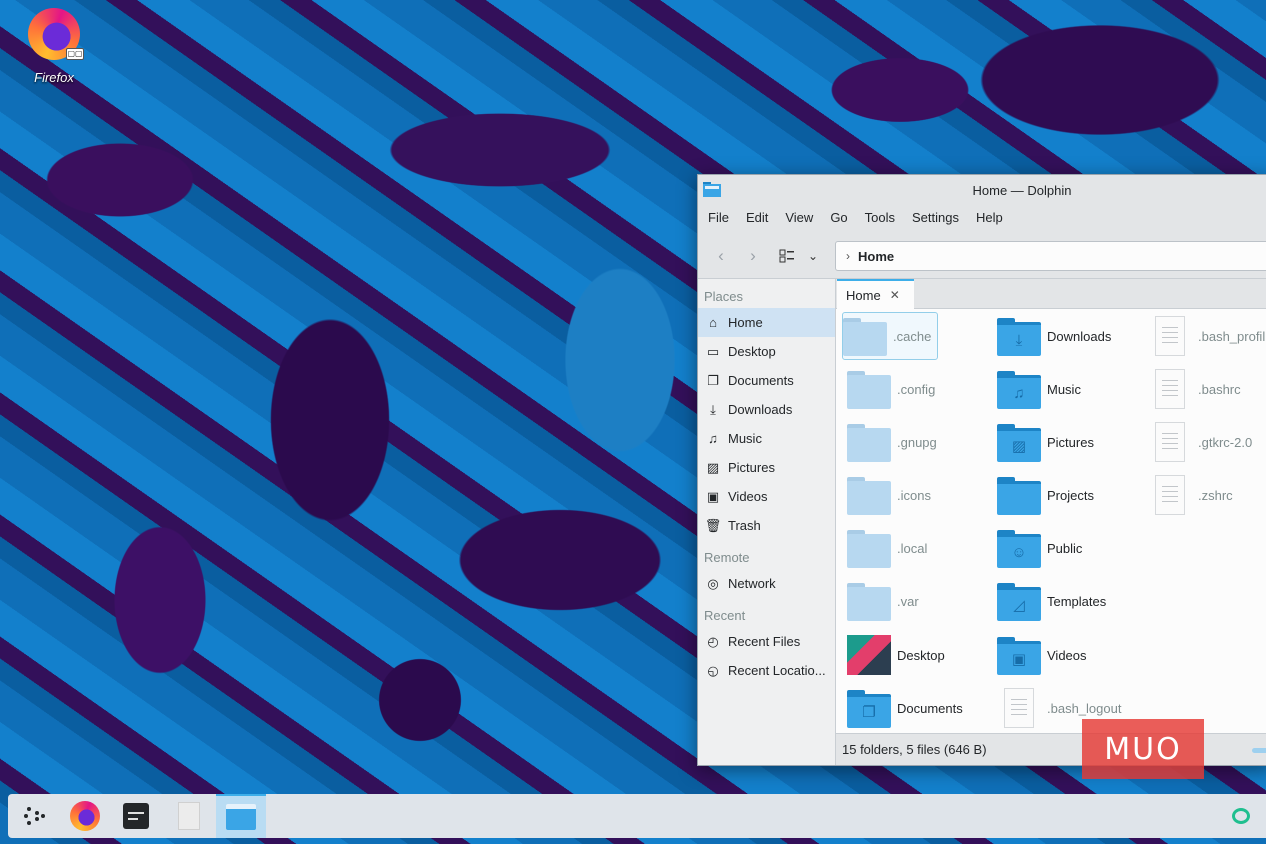 This screenshot has width=1266, height=844. Describe the element at coordinates (1077, 601) in the screenshot. I see `file-name: Templates` at that location.